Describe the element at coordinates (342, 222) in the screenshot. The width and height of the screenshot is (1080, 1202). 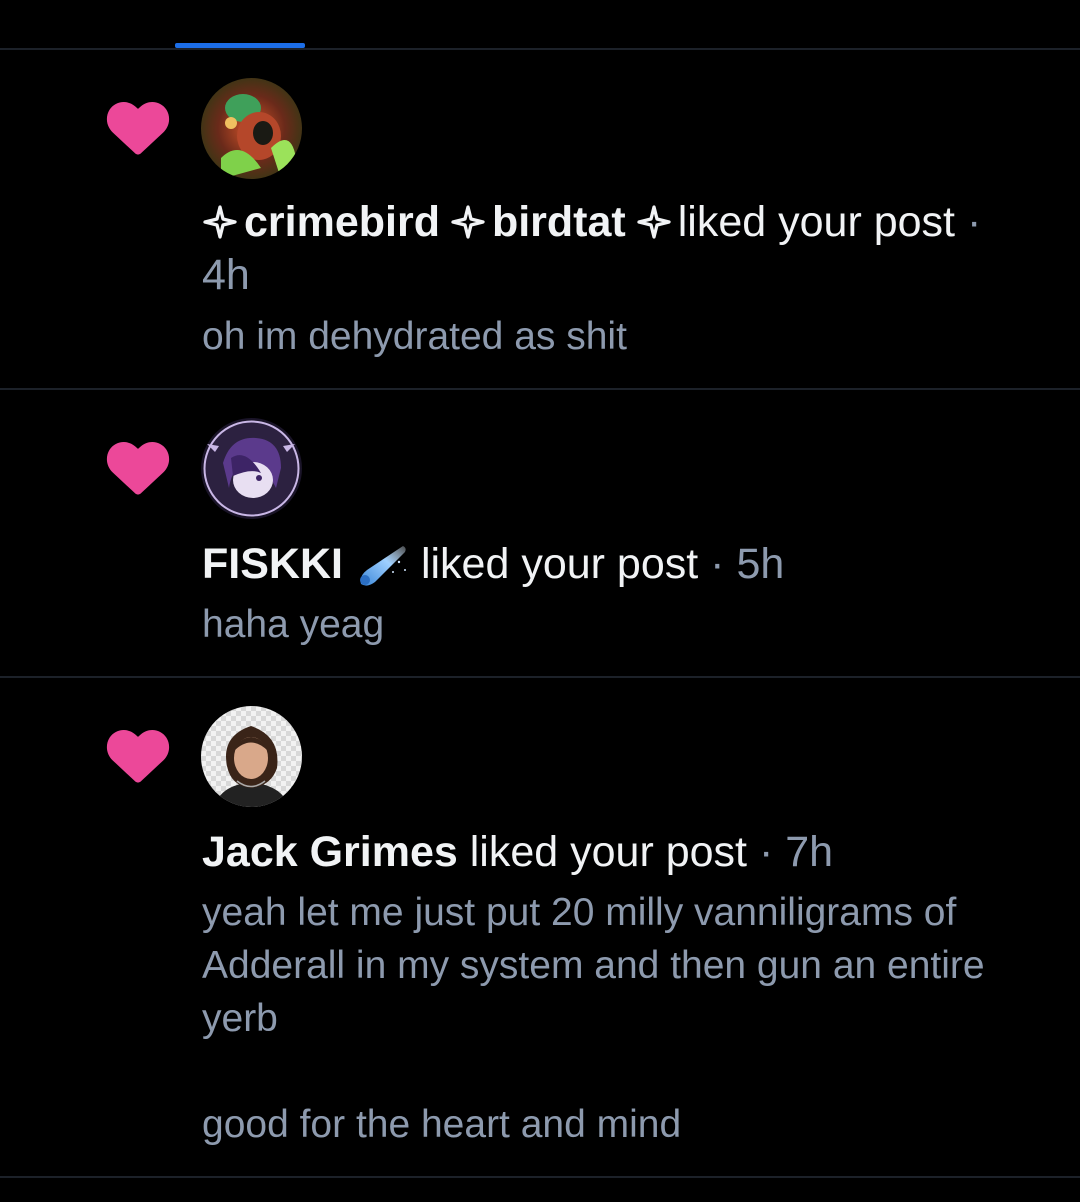
I see `username-part: crimebird` at that location.